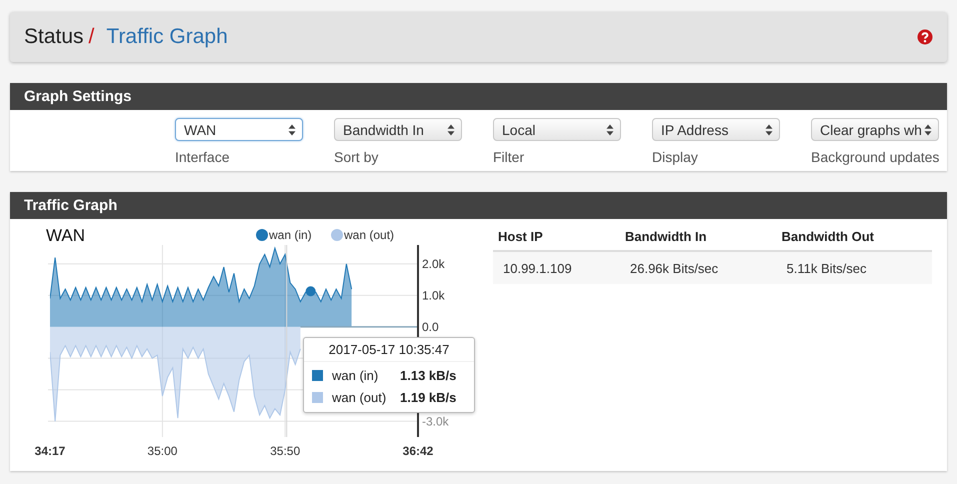  I want to click on axis-tick-label: 34:17, so click(50, 451).